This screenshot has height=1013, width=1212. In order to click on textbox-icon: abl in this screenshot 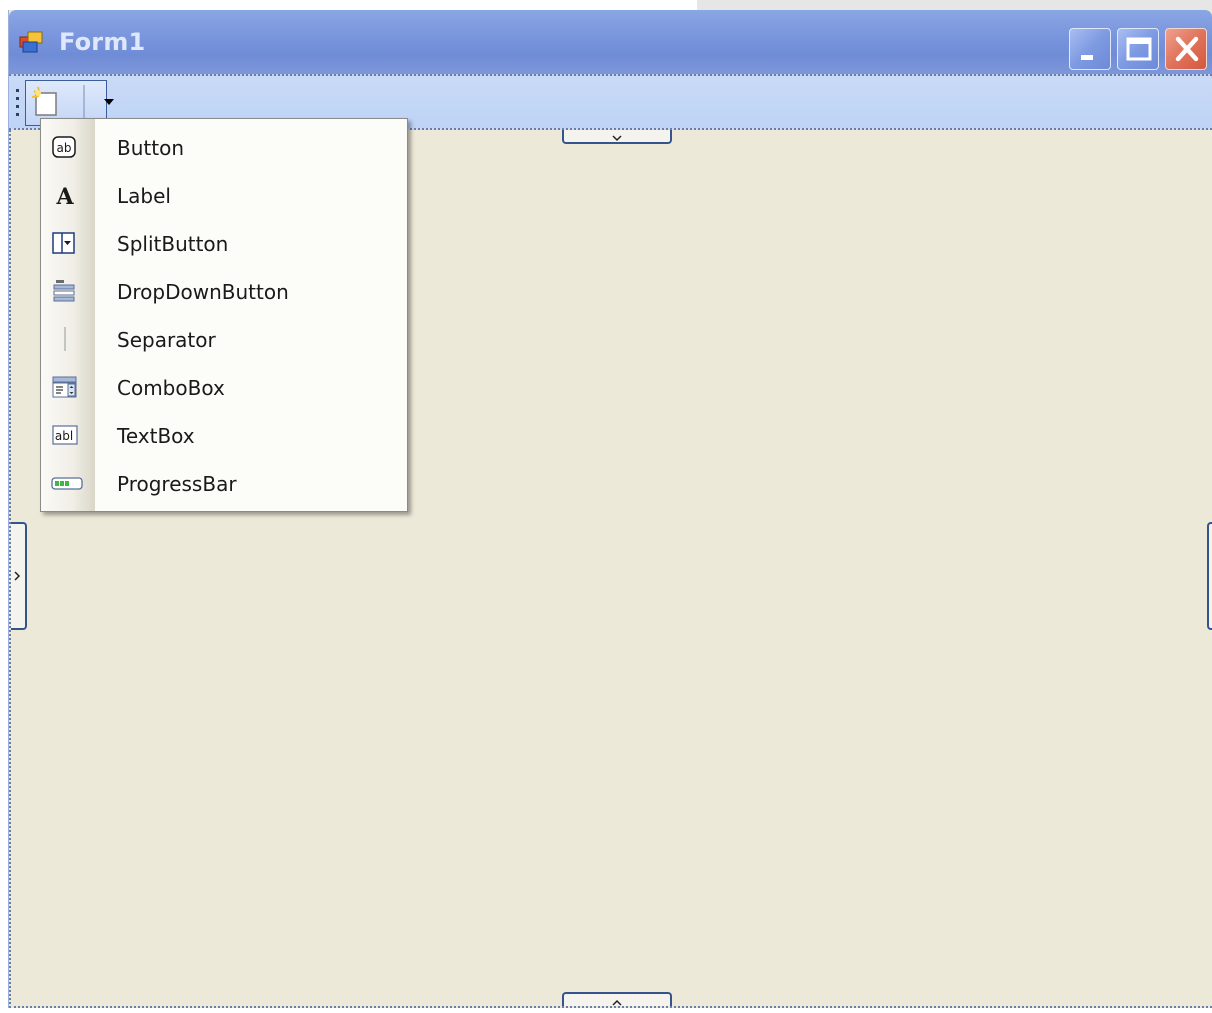, I will do `click(65, 435)`.